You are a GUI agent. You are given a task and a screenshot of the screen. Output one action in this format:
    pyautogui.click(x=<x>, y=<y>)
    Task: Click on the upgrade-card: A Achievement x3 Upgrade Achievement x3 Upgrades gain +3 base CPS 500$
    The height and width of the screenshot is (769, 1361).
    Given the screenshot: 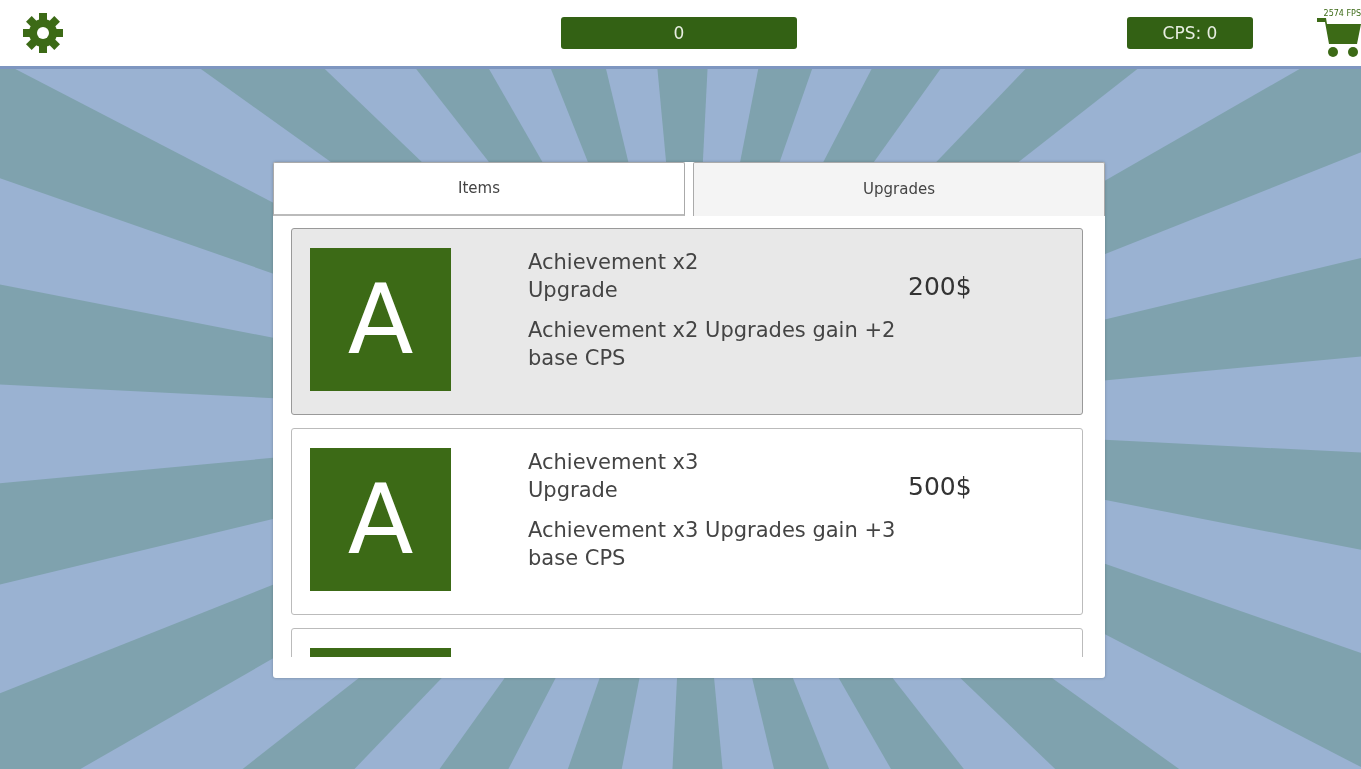 What is the action you would take?
    pyautogui.click(x=687, y=521)
    